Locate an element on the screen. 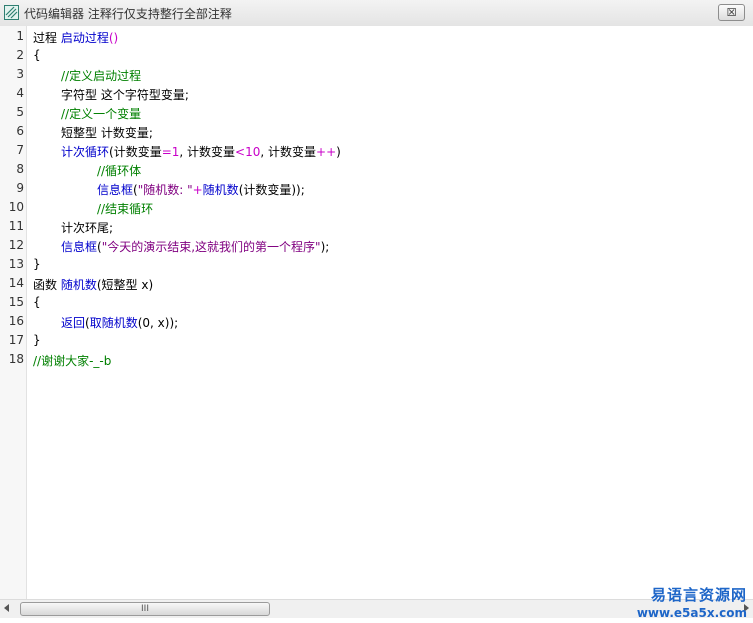  code-token: 过程 is located at coordinates (47, 38).